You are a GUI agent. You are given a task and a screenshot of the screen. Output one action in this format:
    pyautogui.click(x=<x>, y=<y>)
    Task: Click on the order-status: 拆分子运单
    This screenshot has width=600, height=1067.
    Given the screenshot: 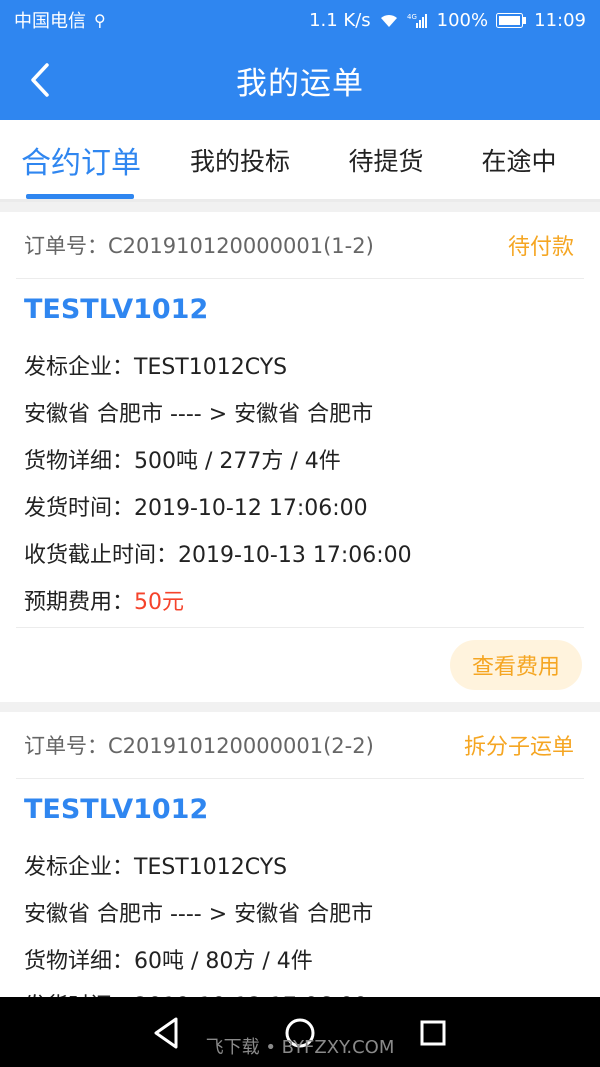 What is the action you would take?
    pyautogui.click(x=518, y=747)
    